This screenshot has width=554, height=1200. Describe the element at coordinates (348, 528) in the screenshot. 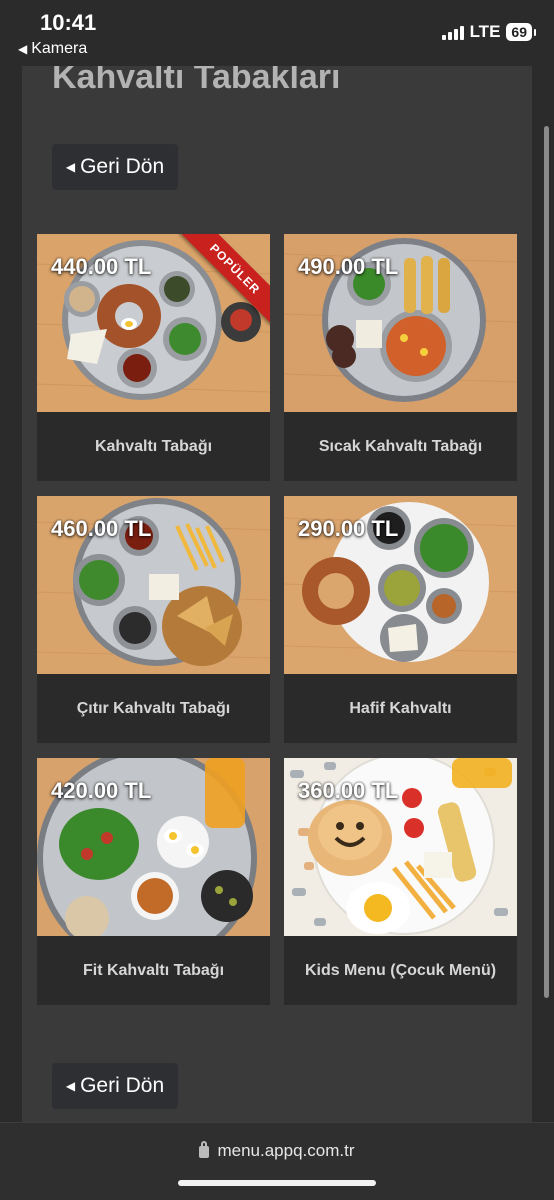

I see `product-price: 290.00 TL` at that location.